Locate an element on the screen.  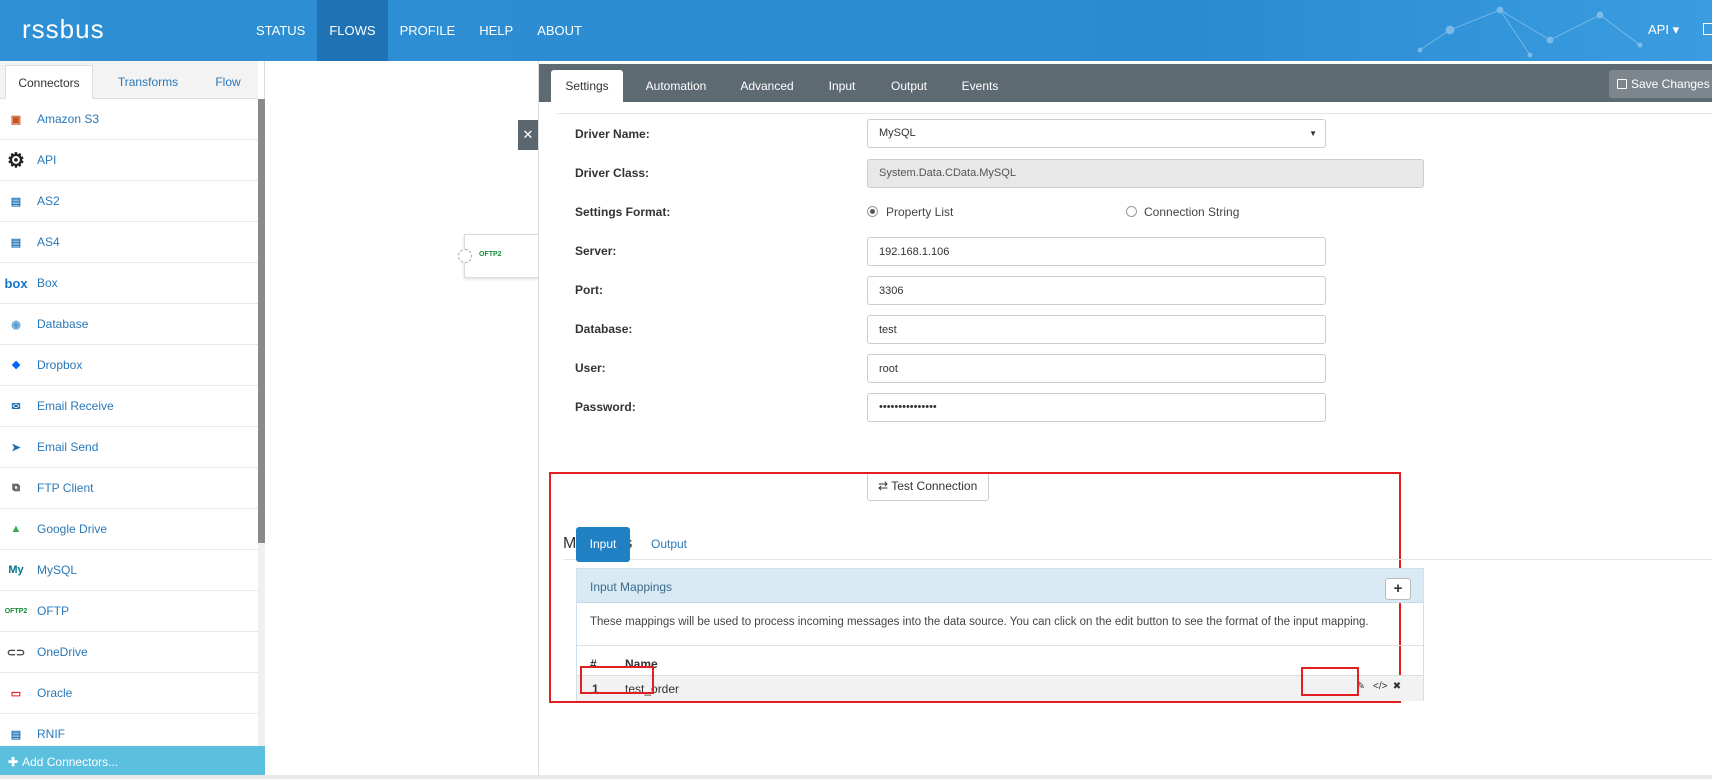
tab-input: Input is located at coordinates (842, 86).